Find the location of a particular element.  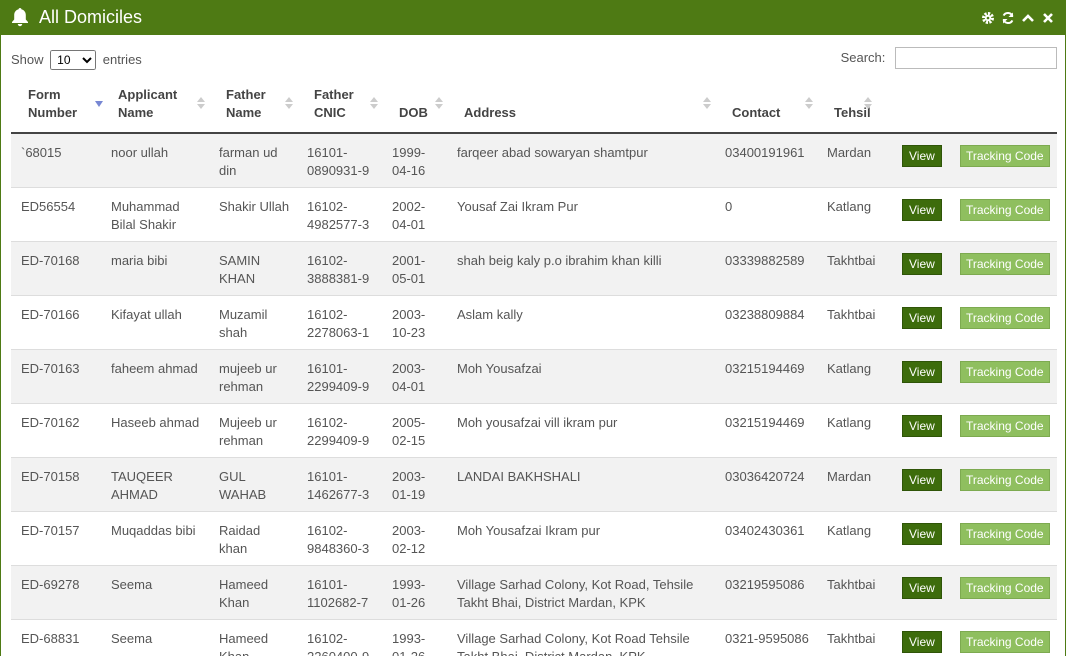

header-text: DOB is located at coordinates (413, 112).